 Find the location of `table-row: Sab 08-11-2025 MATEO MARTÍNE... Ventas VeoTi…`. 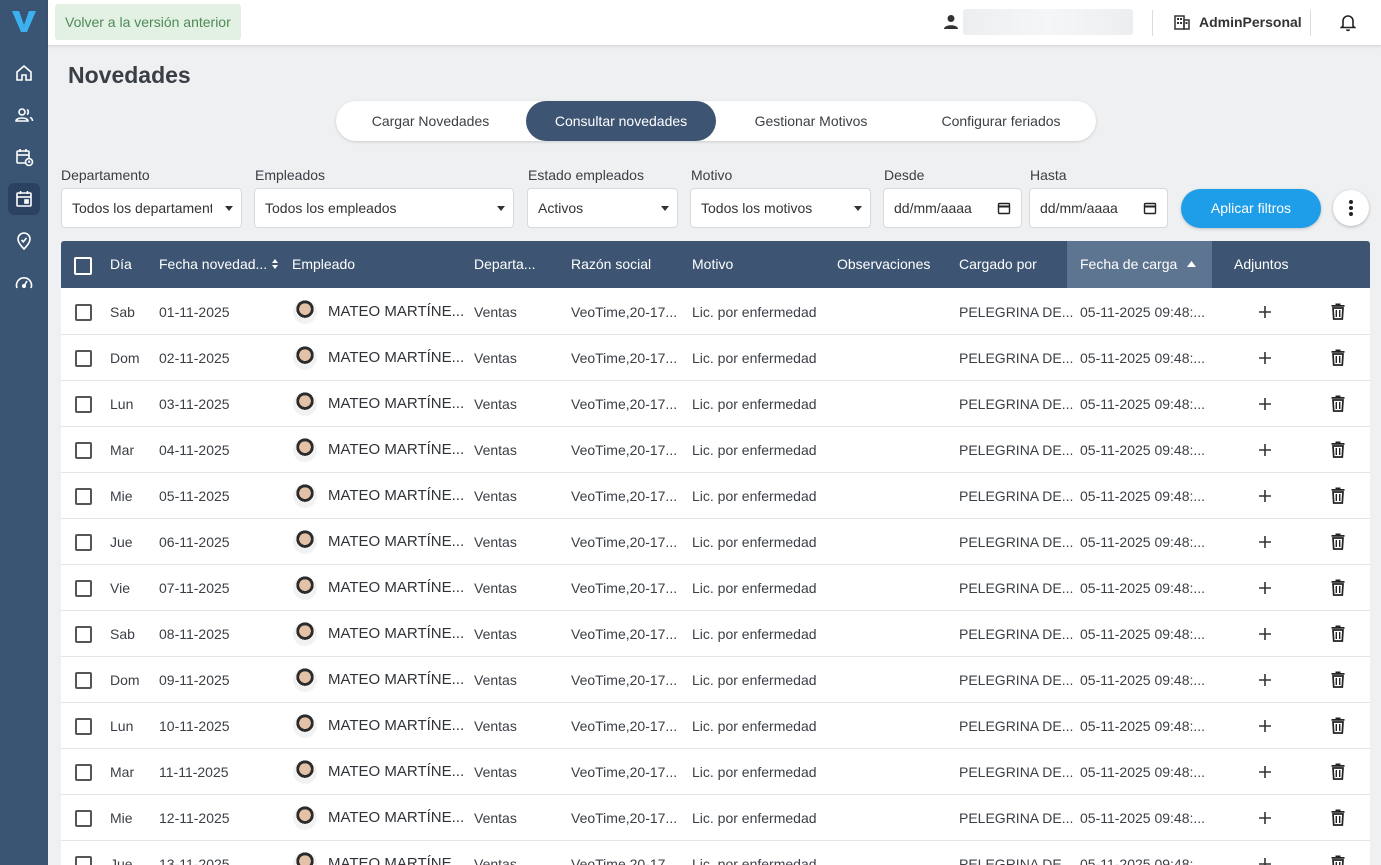

table-row: Sab 08-11-2025 MATEO MARTÍNE... Ventas VeoTi… is located at coordinates (715, 634).